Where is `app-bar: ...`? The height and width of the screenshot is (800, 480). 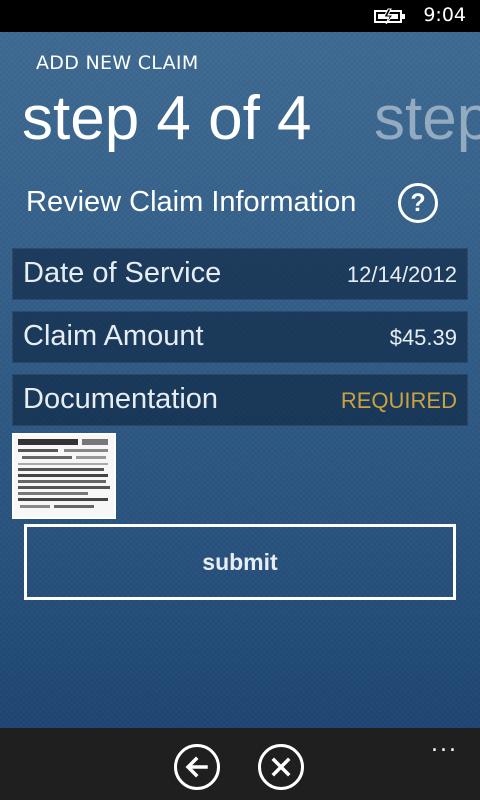 app-bar: ... is located at coordinates (240, 764).